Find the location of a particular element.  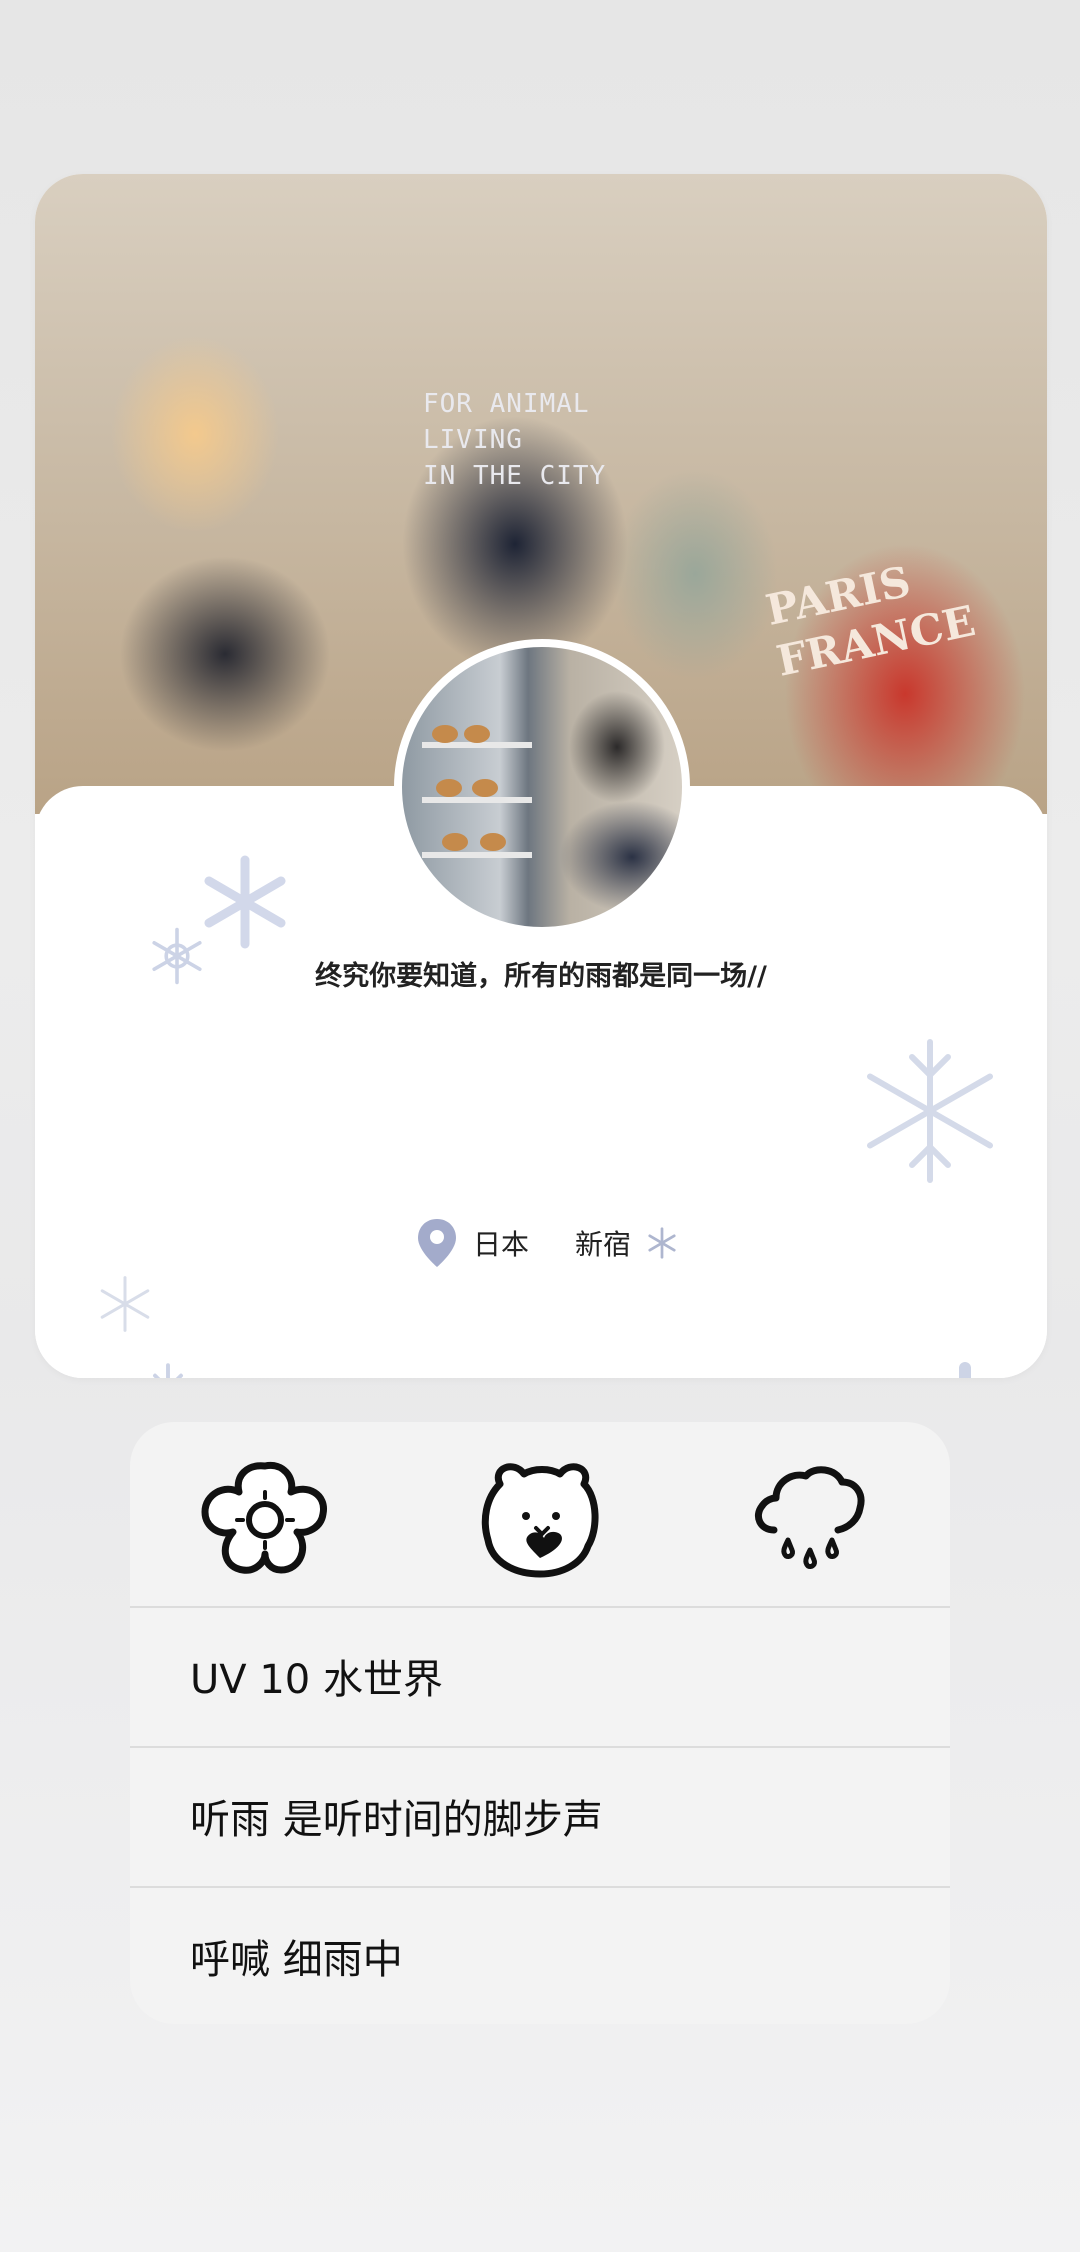

shirt-print-line: FOR ANIMAL is located at coordinates (506, 404).